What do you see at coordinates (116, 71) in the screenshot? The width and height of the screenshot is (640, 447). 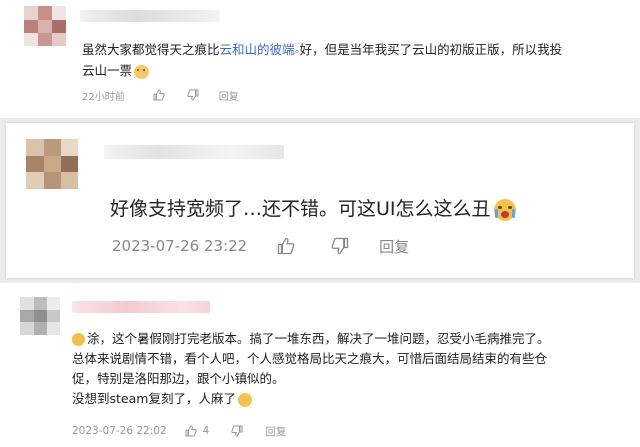 I see `comment-text-line2: 云山一票` at bounding box center [116, 71].